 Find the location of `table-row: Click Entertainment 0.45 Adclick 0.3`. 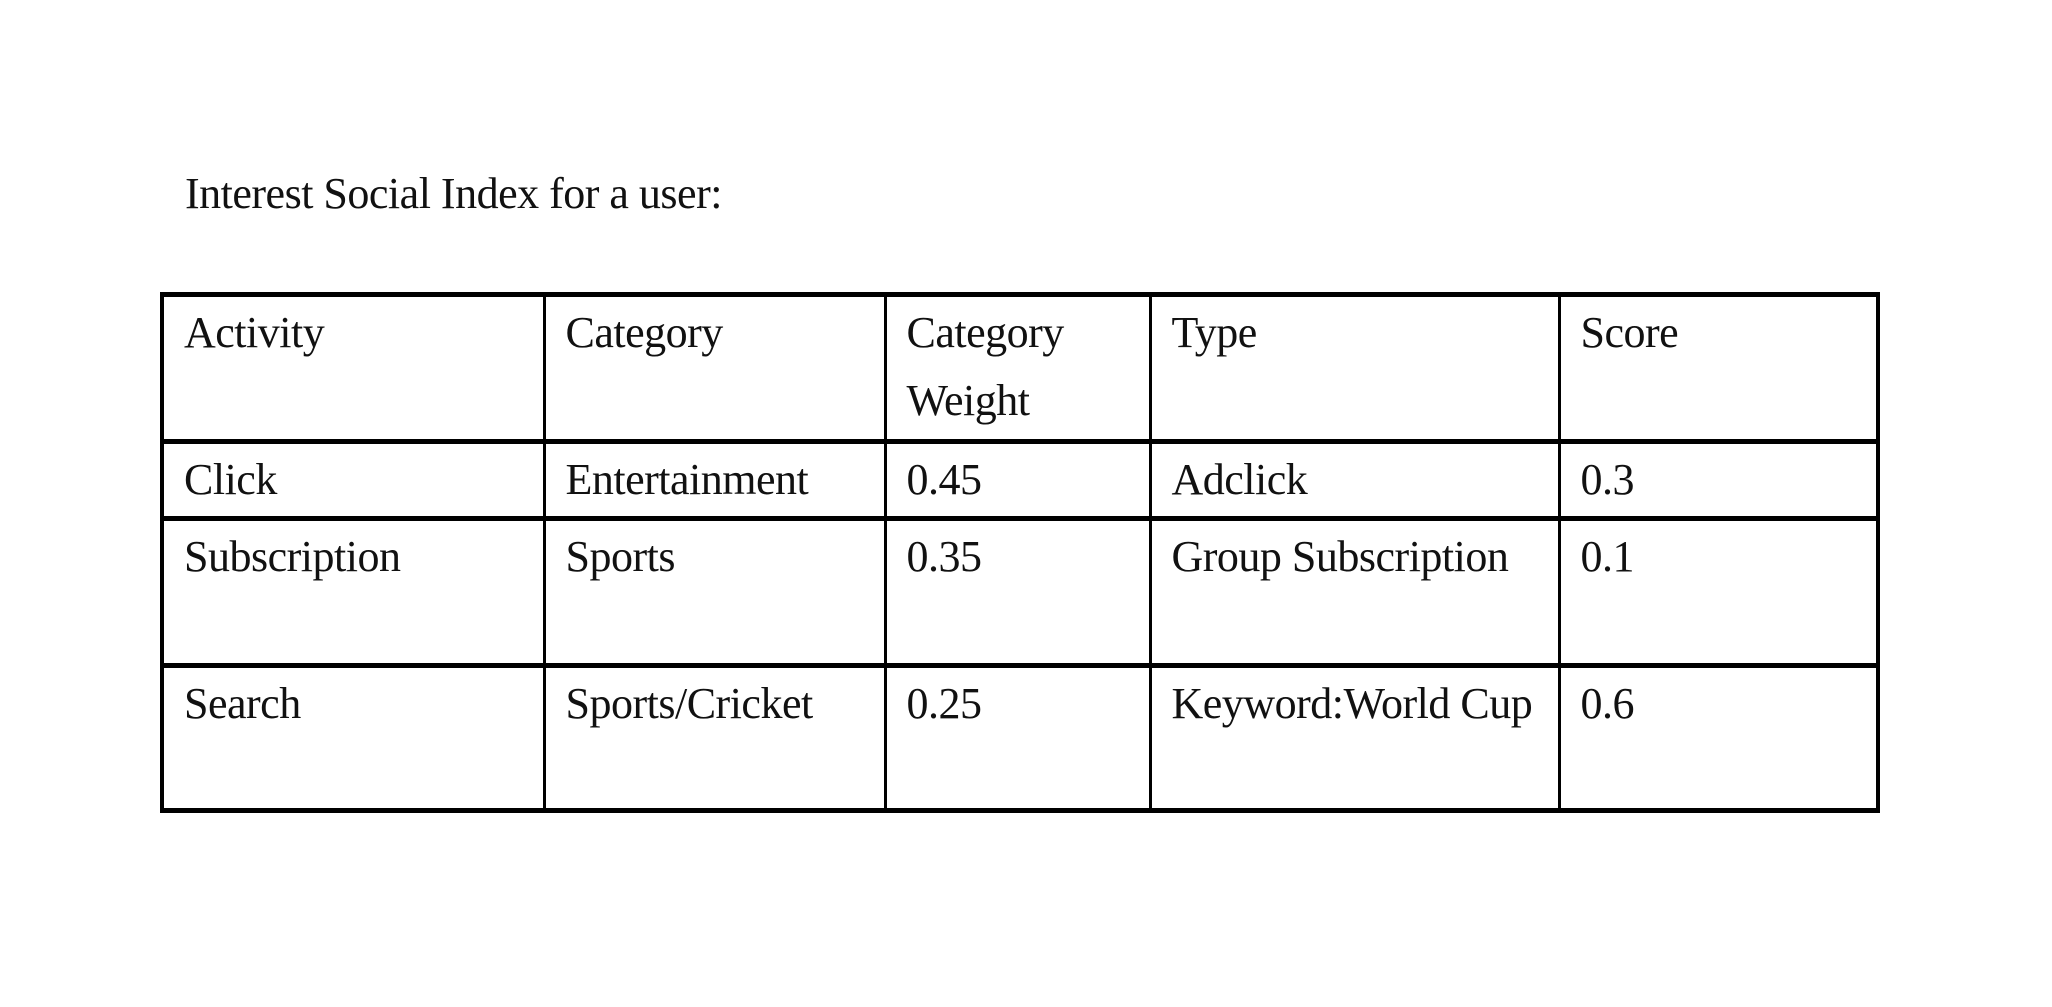

table-row: Click Entertainment 0.45 Adclick 0.3 is located at coordinates (1020, 480).